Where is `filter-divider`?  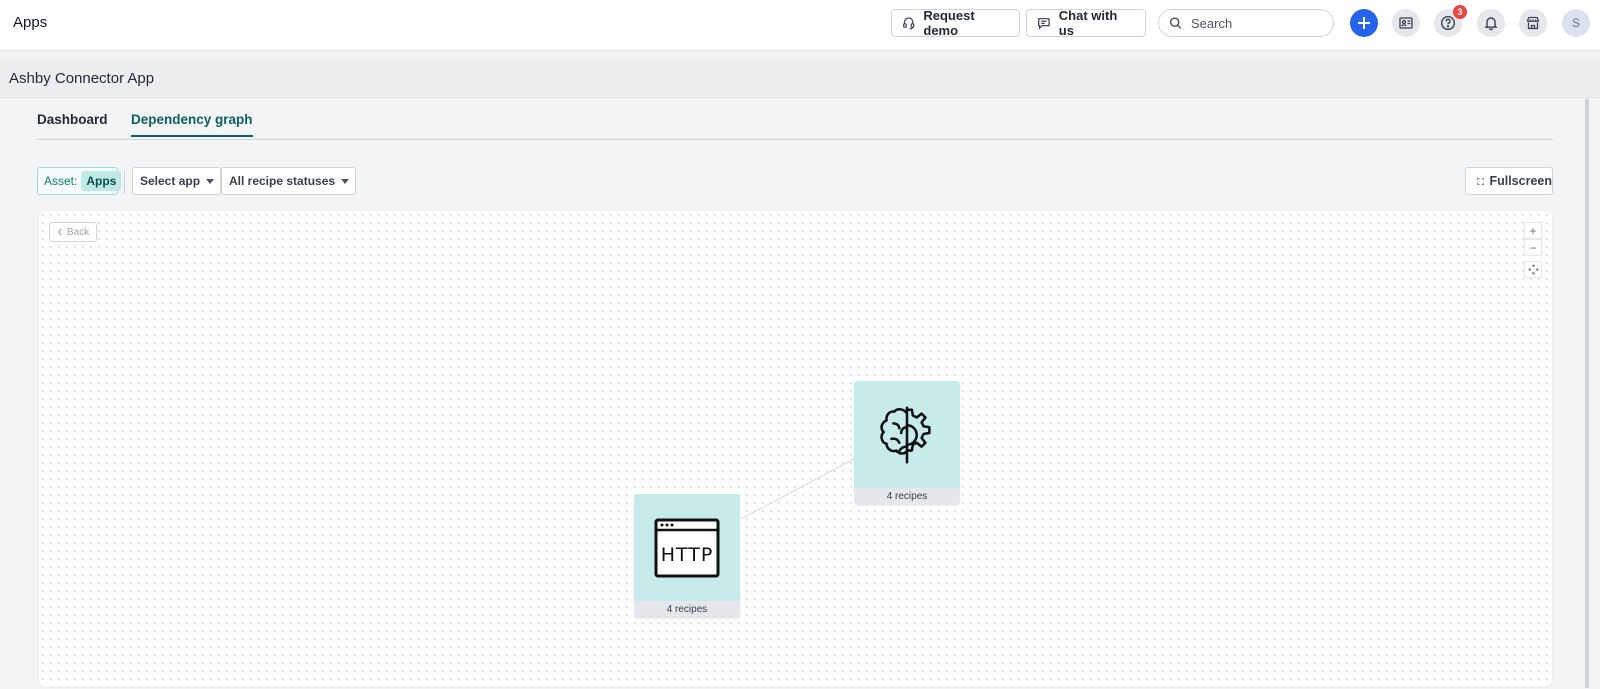 filter-divider is located at coordinates (124, 182).